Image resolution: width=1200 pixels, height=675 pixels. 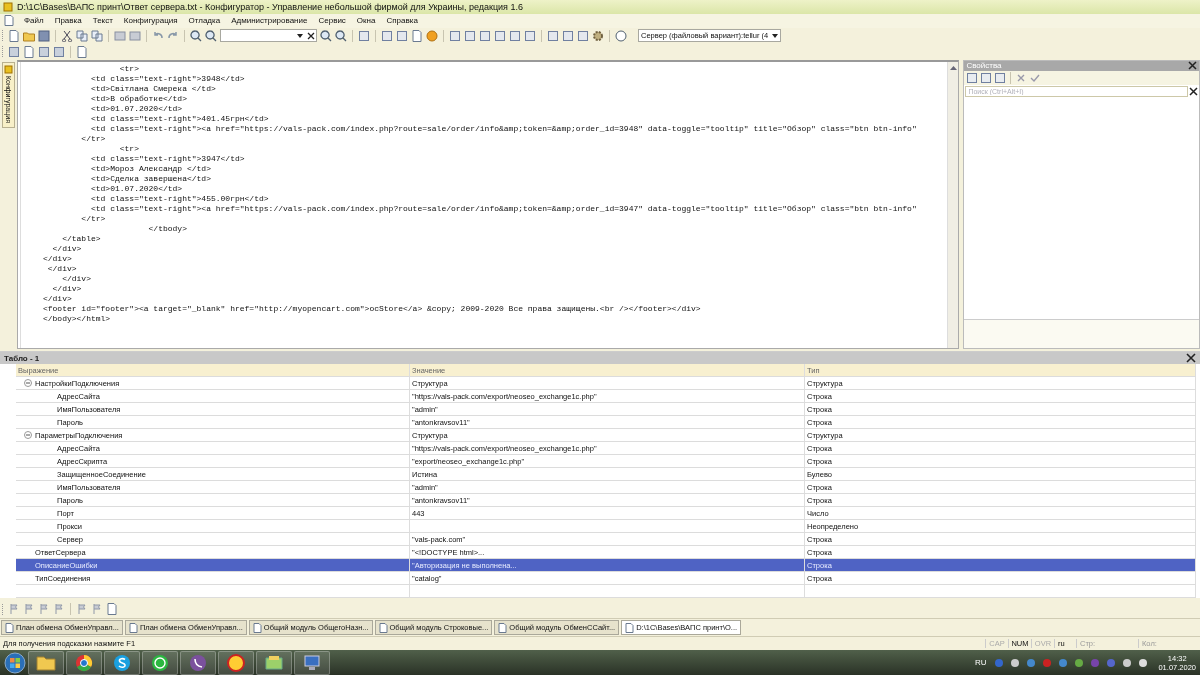 What do you see at coordinates (269, 21) in the screenshot?
I see `menu-item: Администрирование` at bounding box center [269, 21].